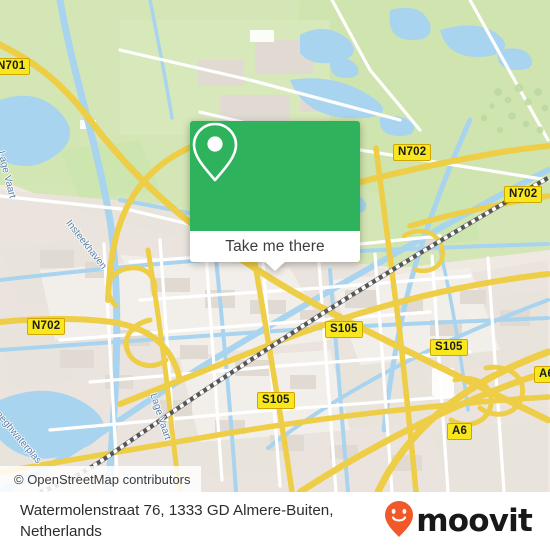 The height and width of the screenshot is (550, 550). I want to click on take-me-there-label: Take me there, so click(275, 246).